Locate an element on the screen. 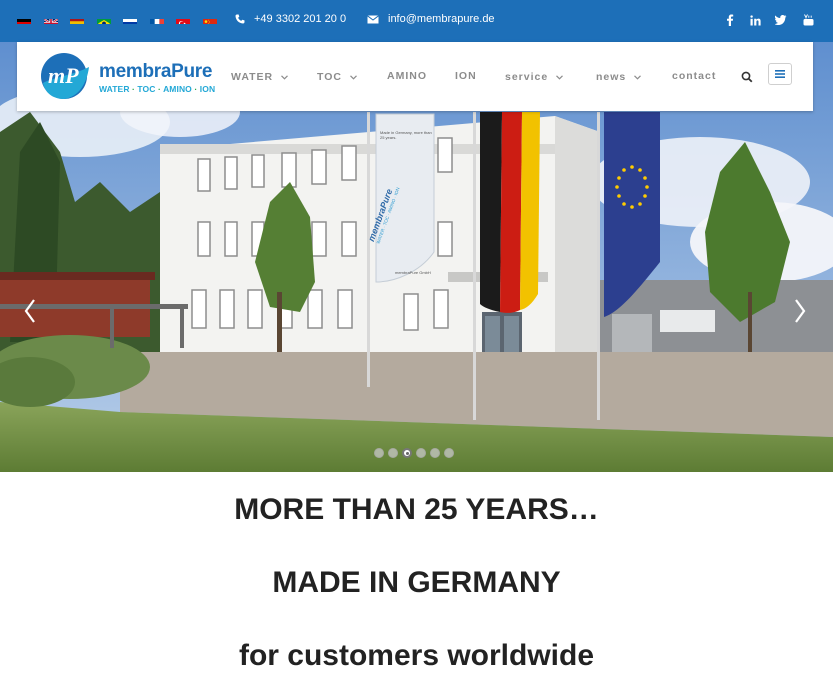 This screenshot has width=833, height=685. tag-water: WATER is located at coordinates (114, 89).